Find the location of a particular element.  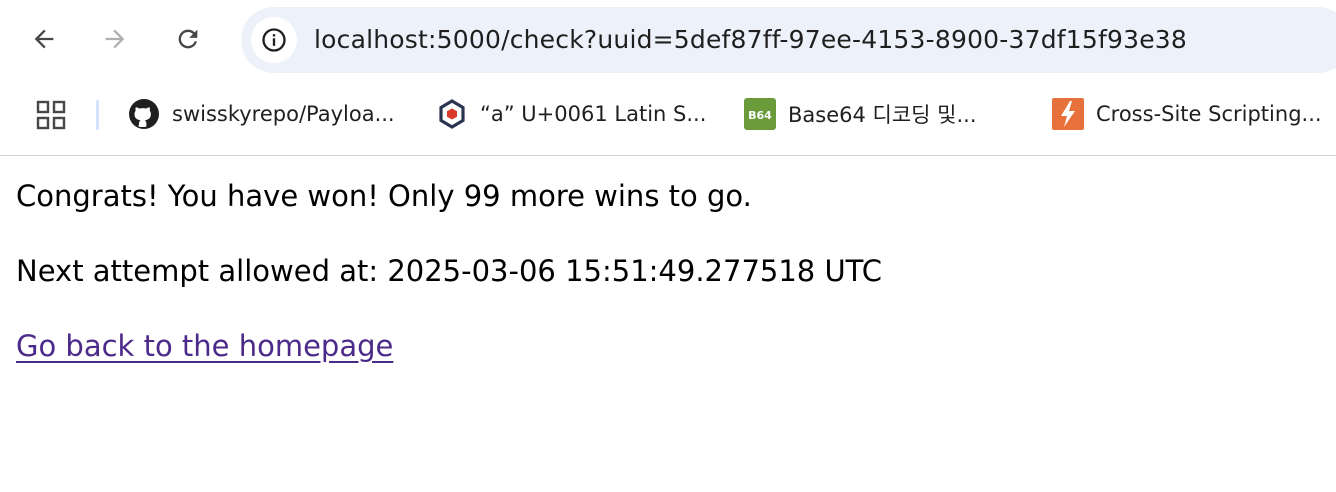

info-icon is located at coordinates (274, 40).